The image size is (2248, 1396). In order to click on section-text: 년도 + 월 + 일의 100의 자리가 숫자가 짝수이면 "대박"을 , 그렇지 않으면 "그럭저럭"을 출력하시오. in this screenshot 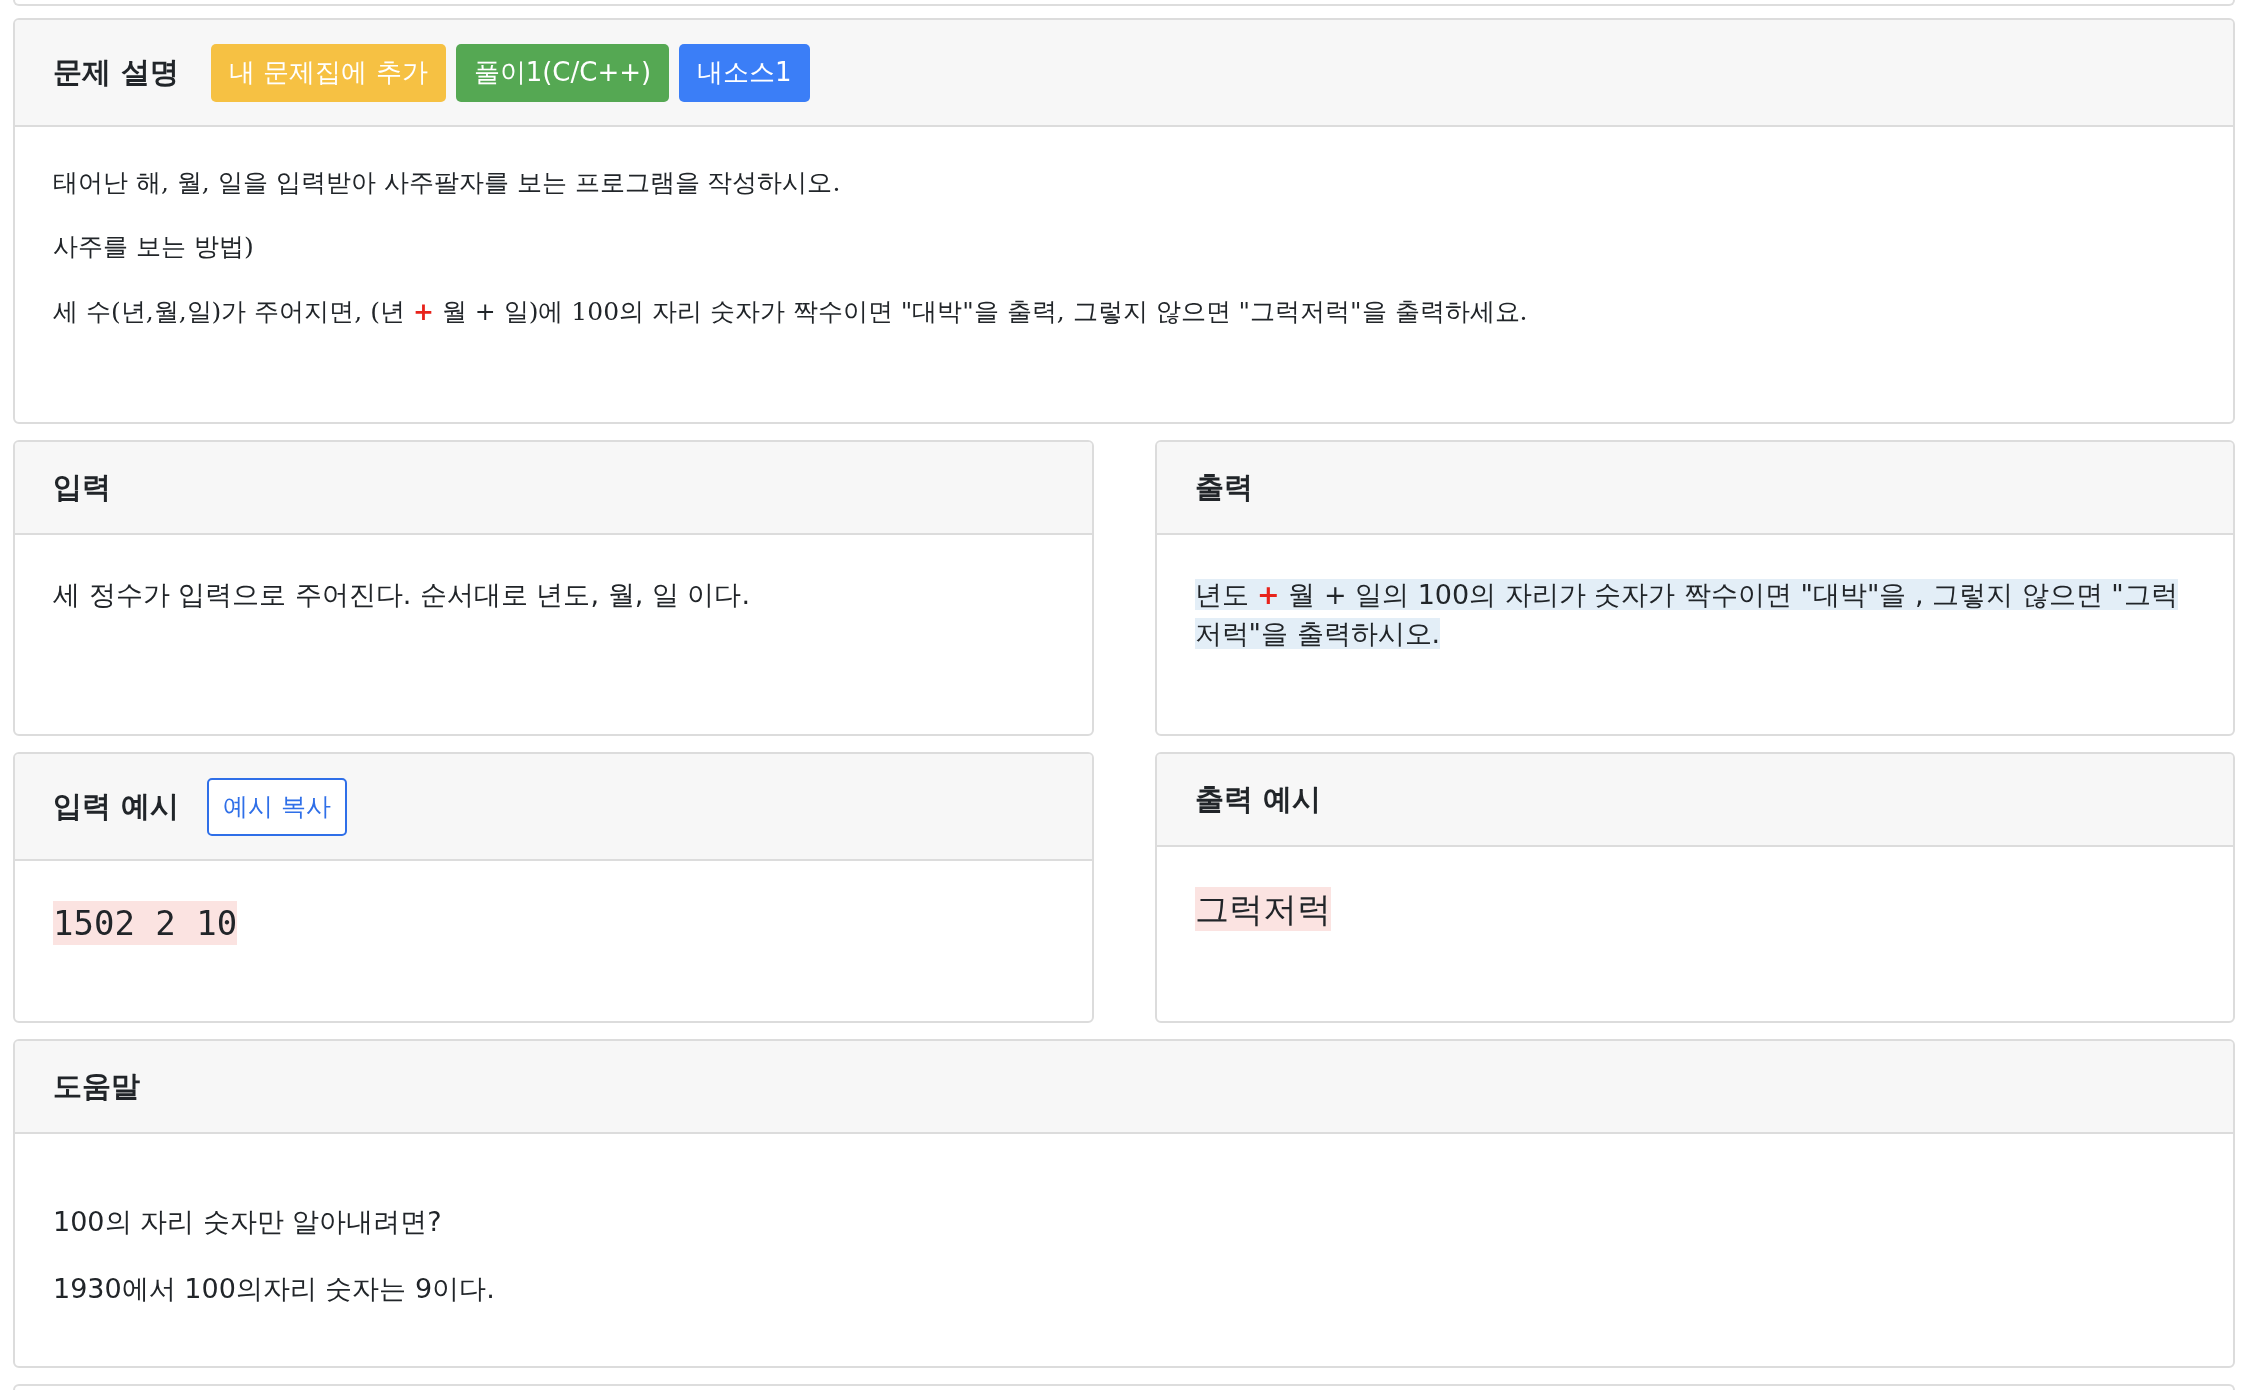, I will do `click(1686, 615)`.